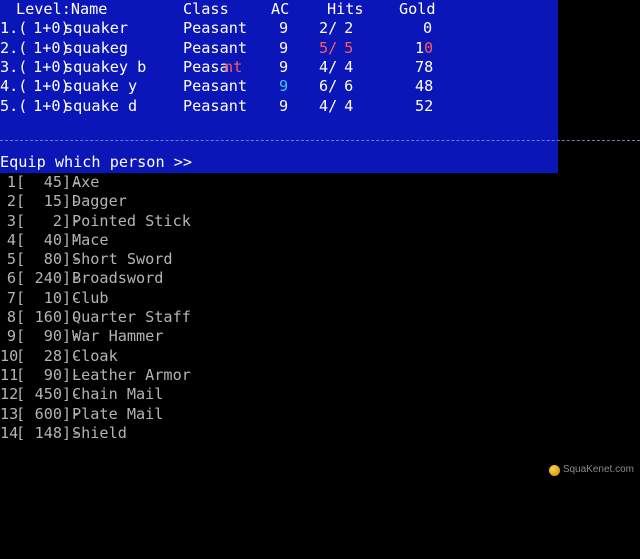 The height and width of the screenshot is (559, 640). What do you see at coordinates (11, 317) in the screenshot?
I see `item-number: 8` at bounding box center [11, 317].